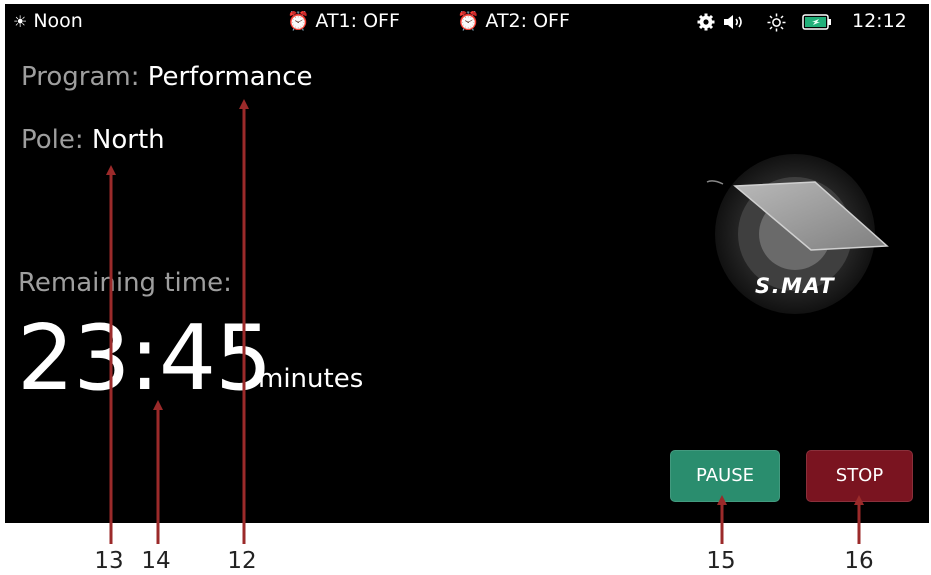 The width and height of the screenshot is (931, 575). I want to click on status-time: 12:12, so click(879, 21).